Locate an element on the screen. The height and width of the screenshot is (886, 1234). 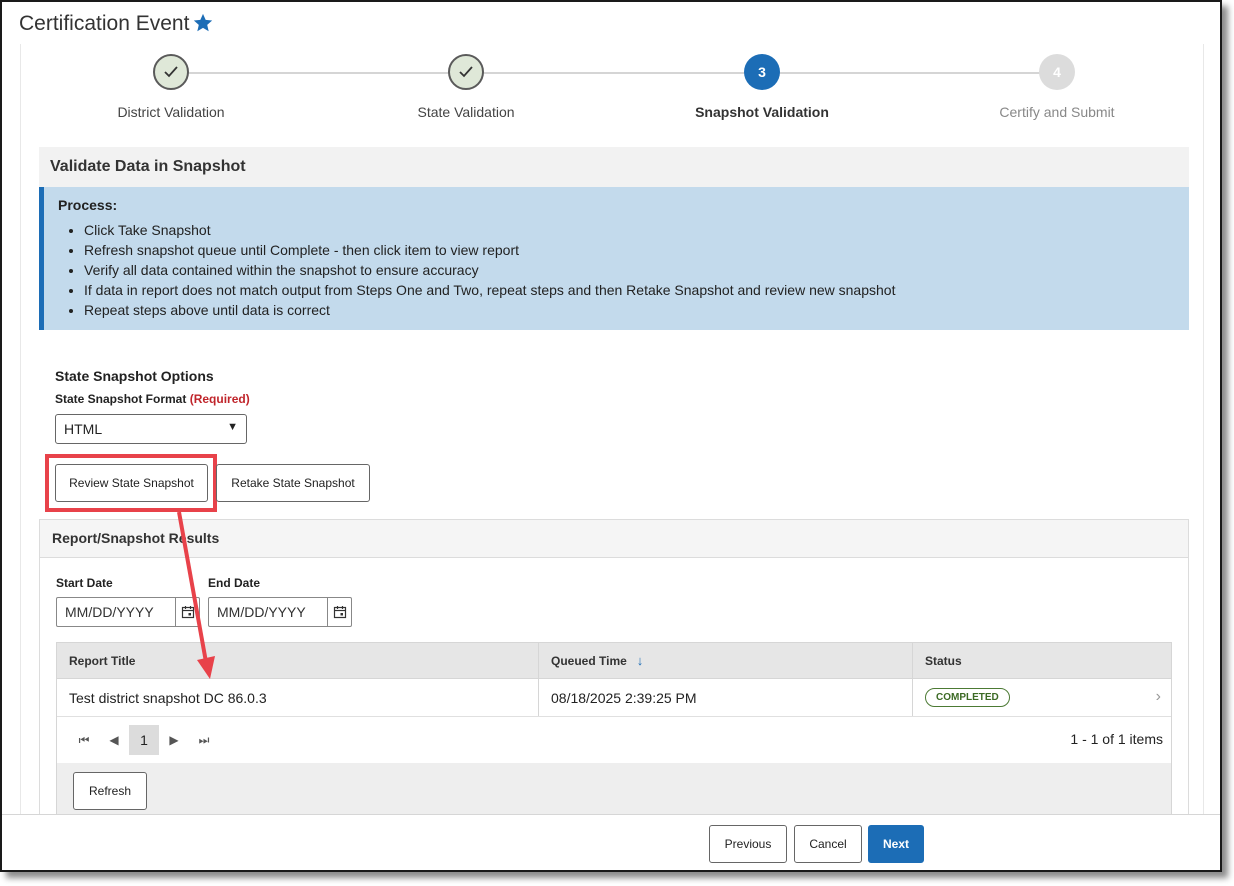
items-count: 1 - 1 of 1 items is located at coordinates (1116, 739).